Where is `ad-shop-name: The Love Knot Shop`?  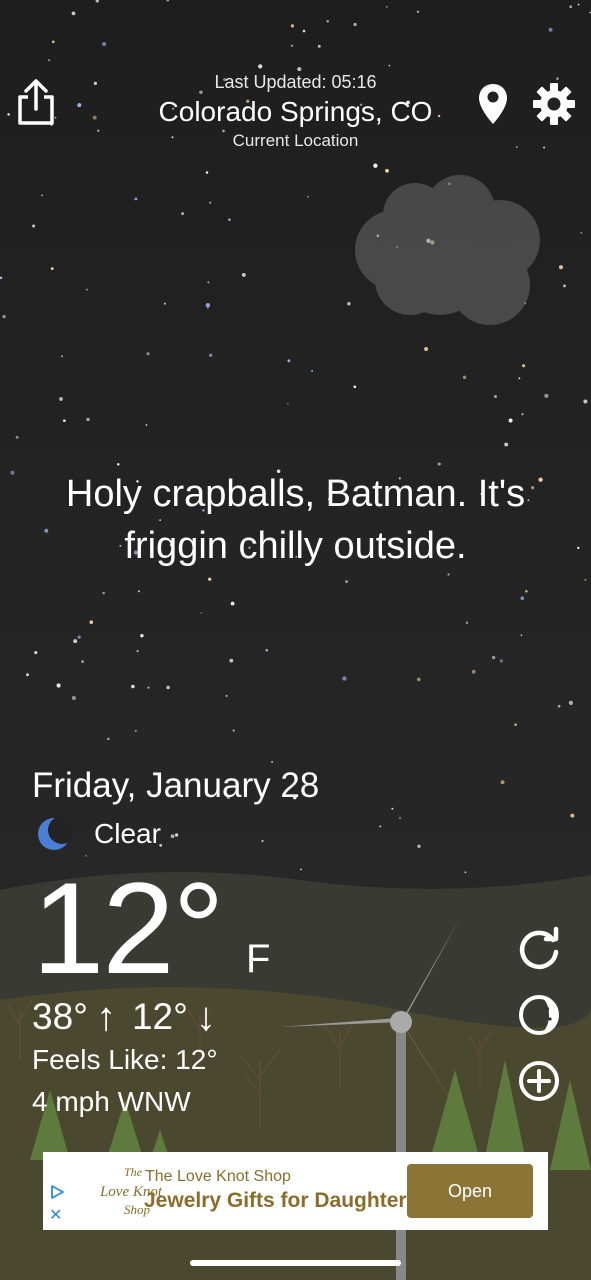
ad-shop-name: The Love Knot Shop is located at coordinates (218, 1176).